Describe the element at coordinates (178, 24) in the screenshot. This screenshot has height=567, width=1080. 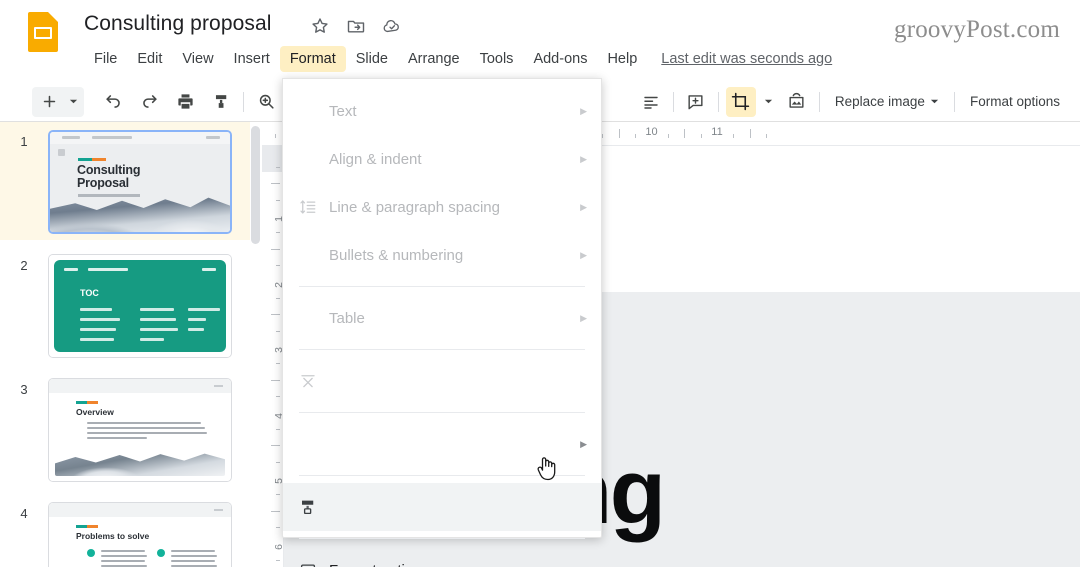
I see `document-title: Consulting proposal` at that location.